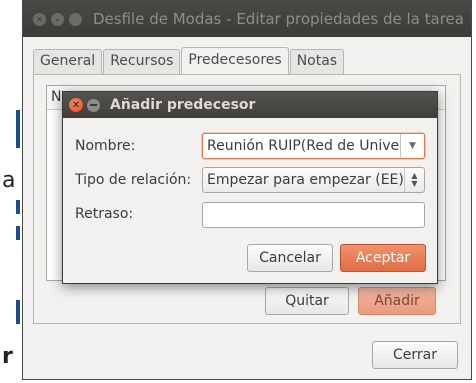 This screenshot has width=476, height=383. What do you see at coordinates (317, 62) in the screenshot?
I see `tab-notes: Notas` at bounding box center [317, 62].